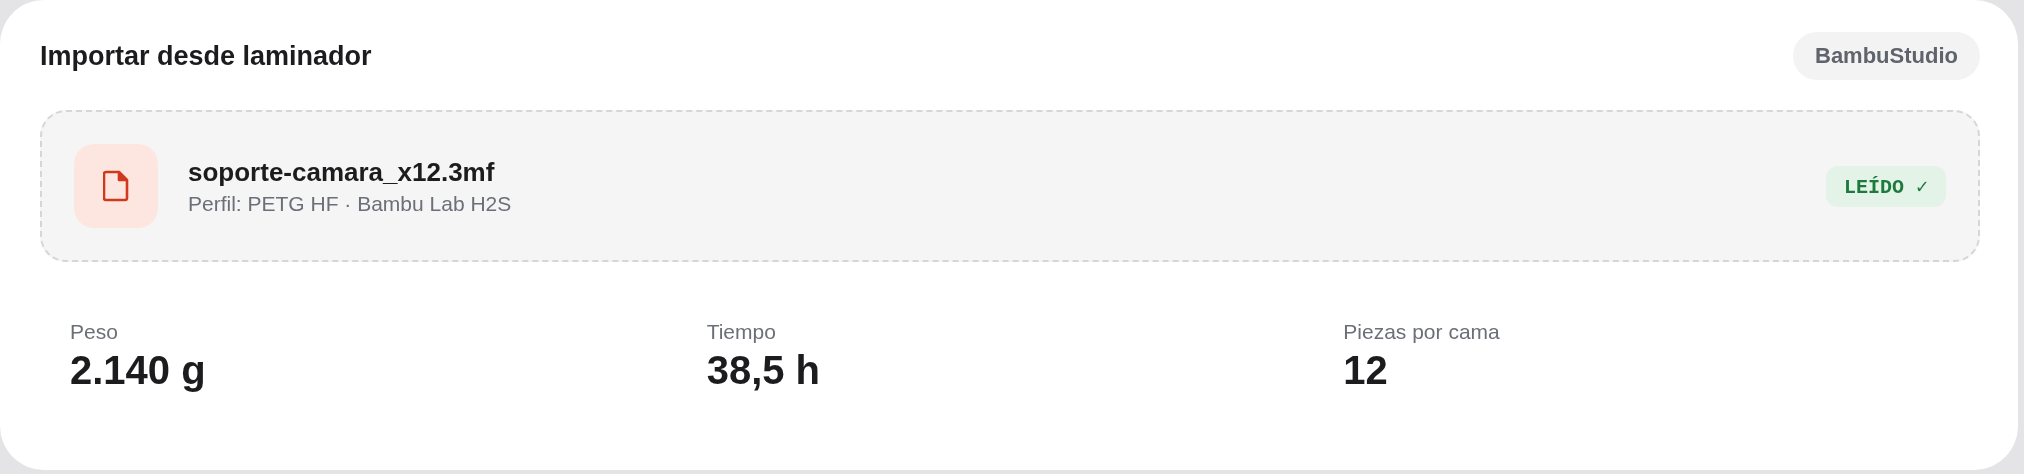 Image resolution: width=2024 pixels, height=474 pixels. What do you see at coordinates (138, 370) in the screenshot?
I see `stat-value: 2.140 g` at bounding box center [138, 370].